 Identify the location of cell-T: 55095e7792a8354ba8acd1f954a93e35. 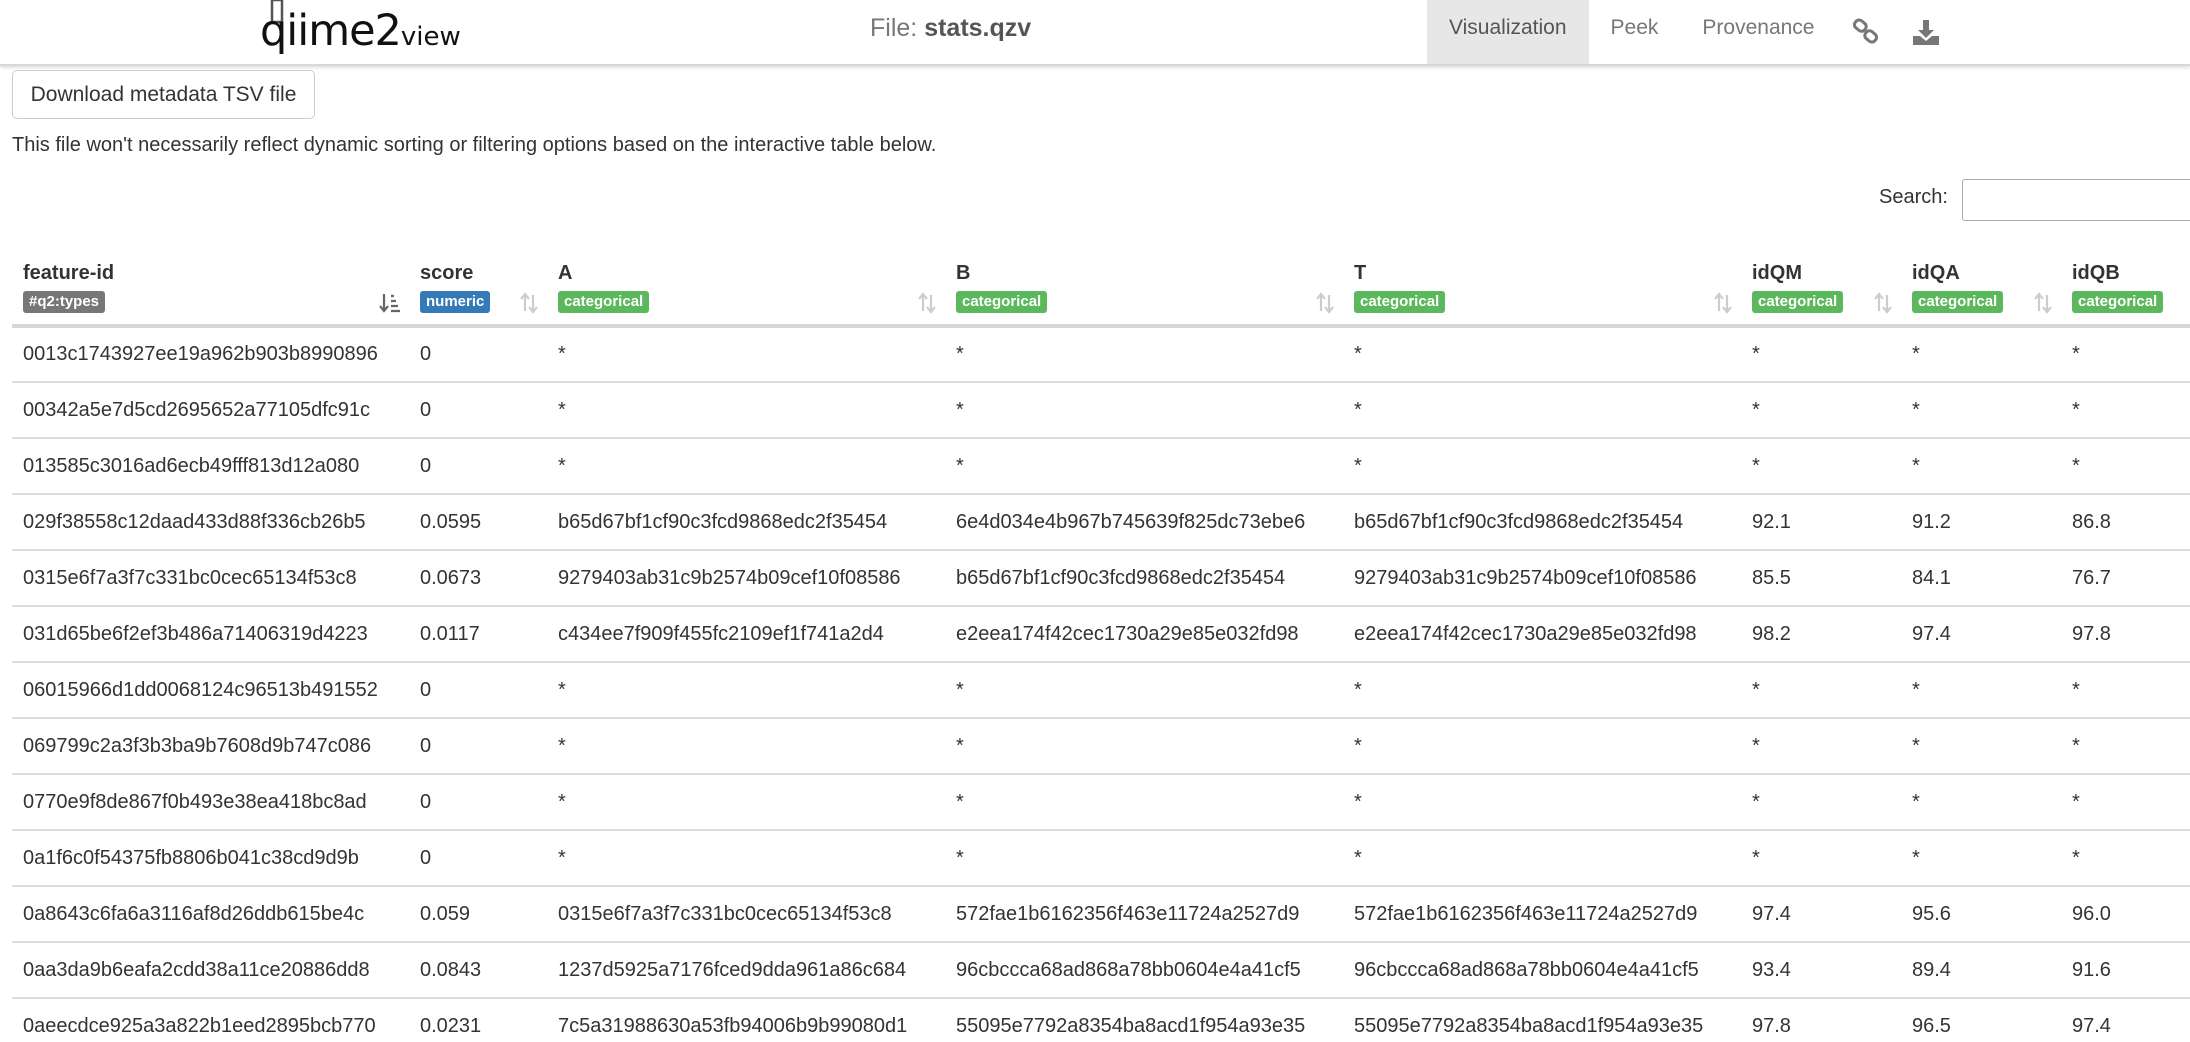
(1542, 1020).